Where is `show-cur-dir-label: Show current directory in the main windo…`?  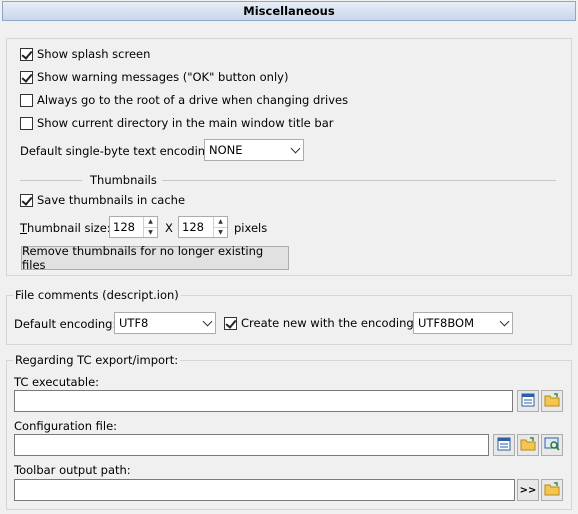
show-cur-dir-label: Show current directory in the main windo… is located at coordinates (185, 123).